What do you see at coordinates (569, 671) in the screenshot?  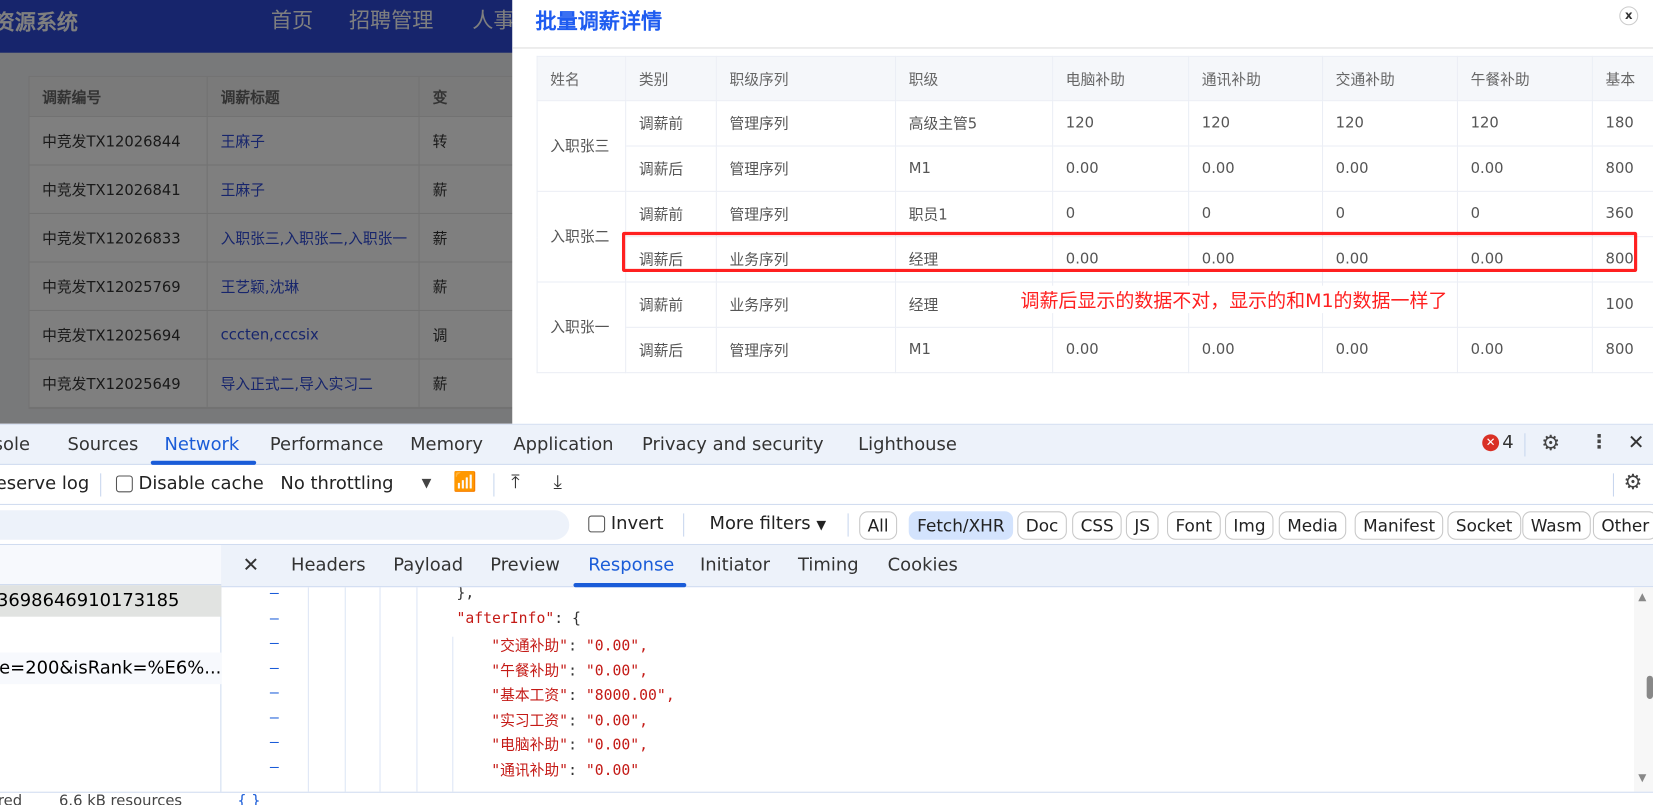 I see `code-line: "午餐补助": "0.00",` at bounding box center [569, 671].